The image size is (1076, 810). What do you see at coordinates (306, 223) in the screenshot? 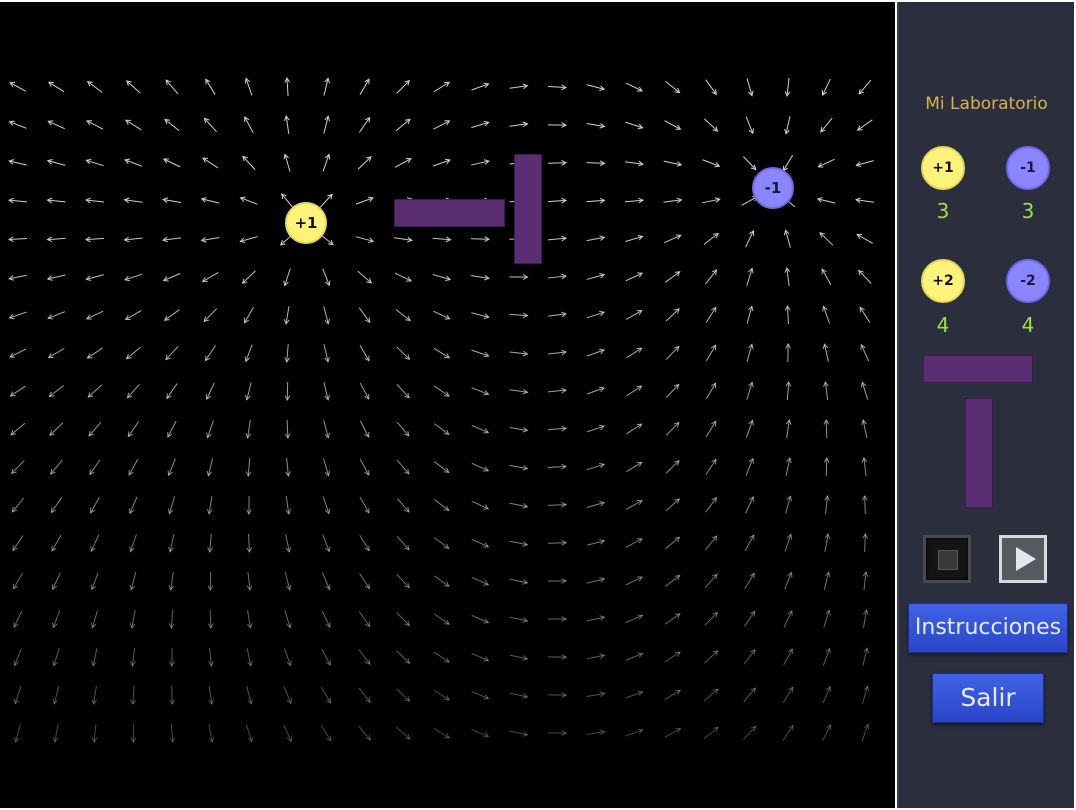
I see `charge-positive-1: +1` at bounding box center [306, 223].